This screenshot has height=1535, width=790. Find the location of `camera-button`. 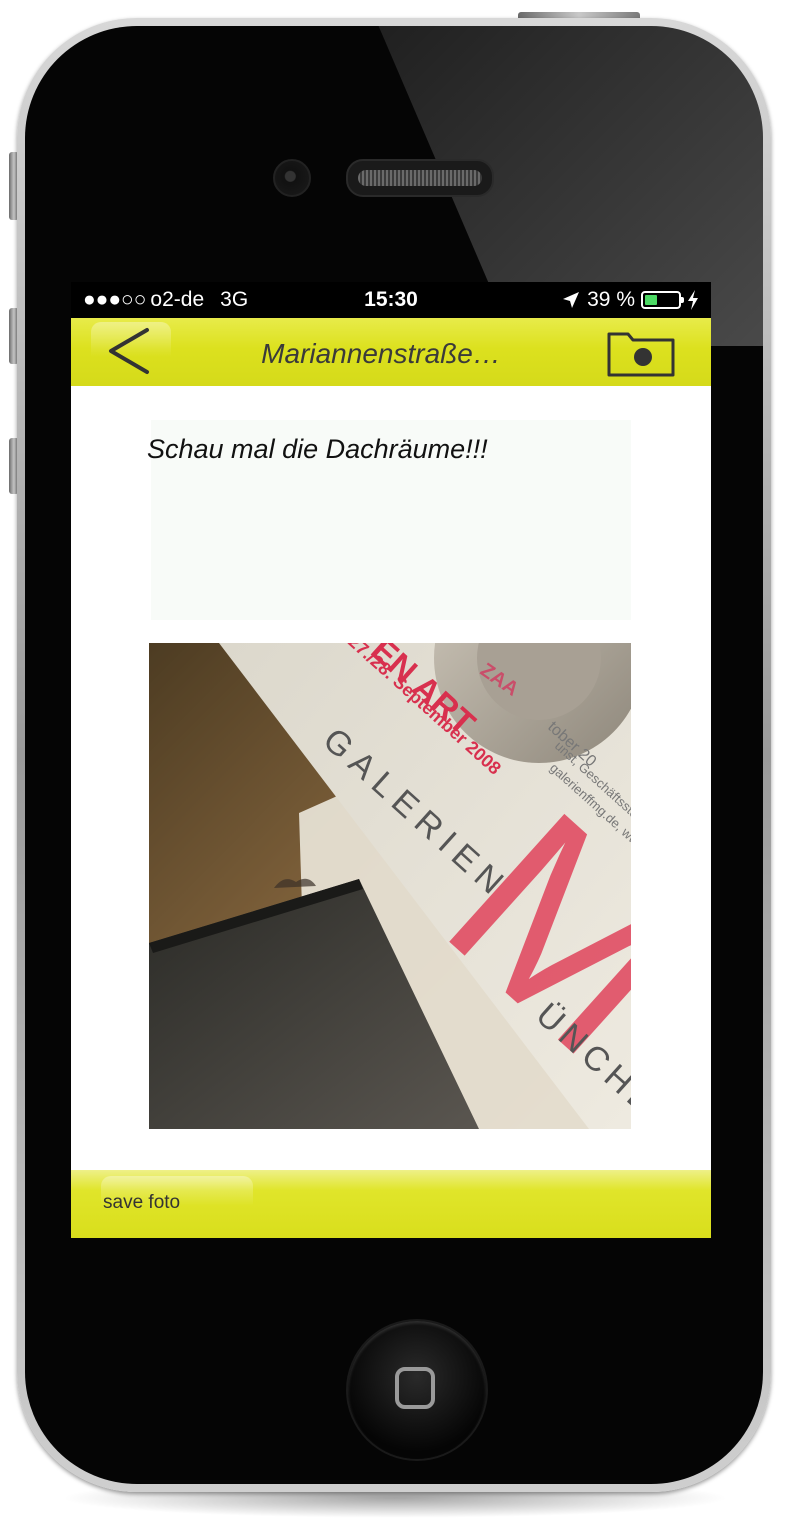

camera-button is located at coordinates (641, 355).